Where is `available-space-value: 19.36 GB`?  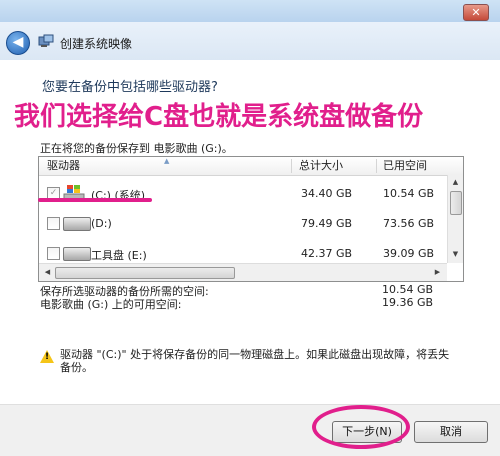
available-space-value: 19.36 GB is located at coordinates (408, 302).